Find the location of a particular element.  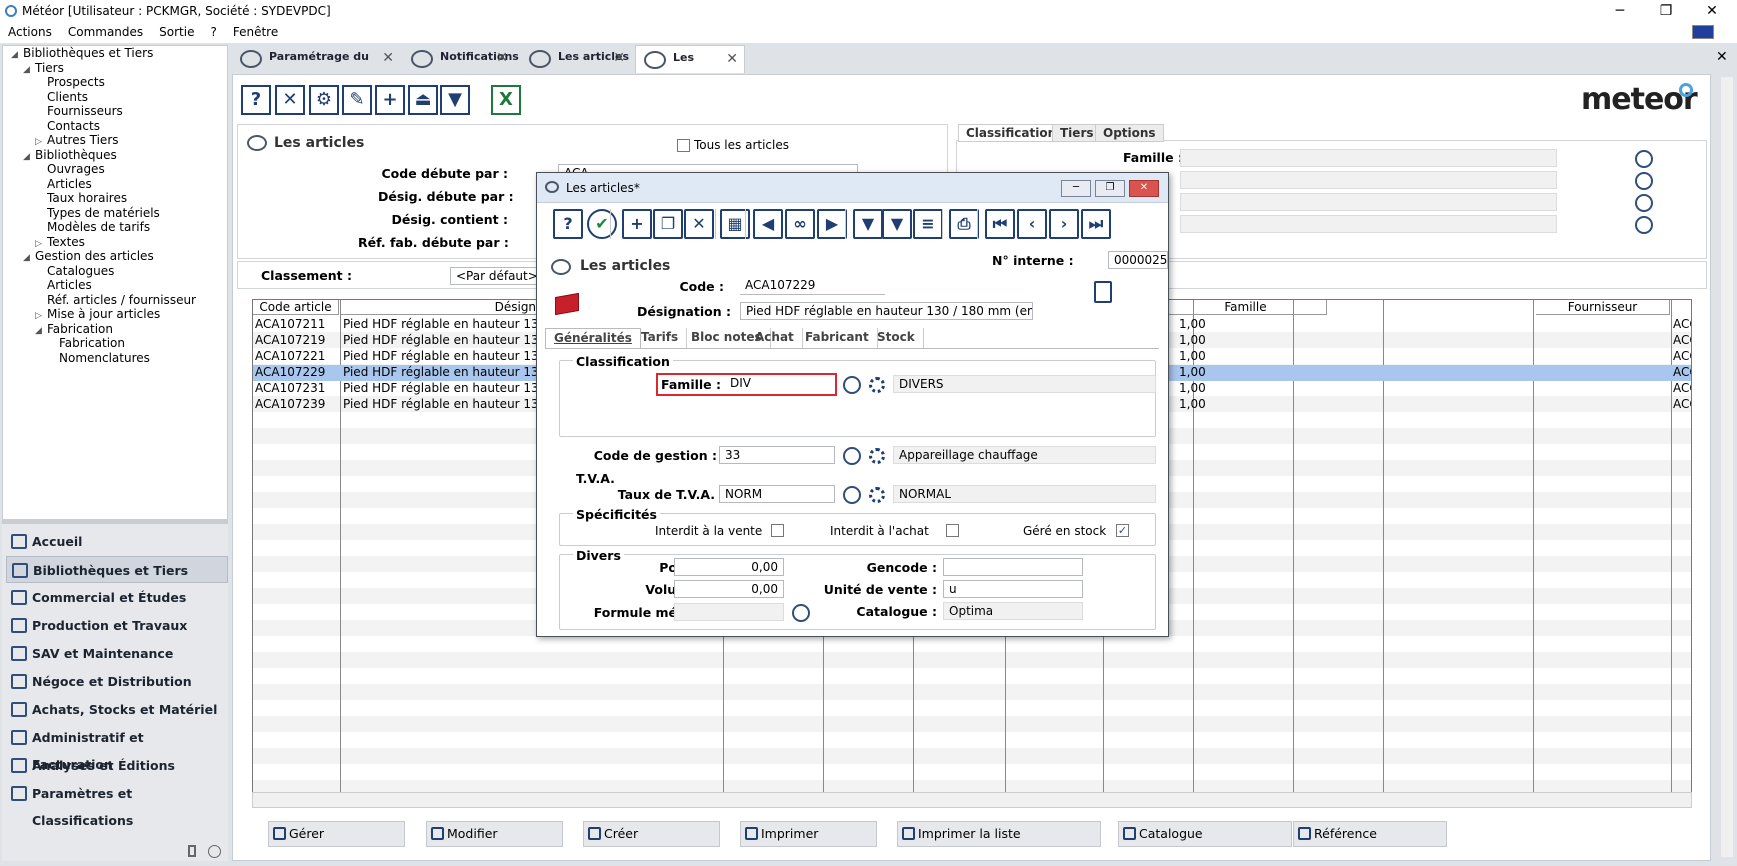

dialog-code-input: ACA107229 is located at coordinates (812, 286).